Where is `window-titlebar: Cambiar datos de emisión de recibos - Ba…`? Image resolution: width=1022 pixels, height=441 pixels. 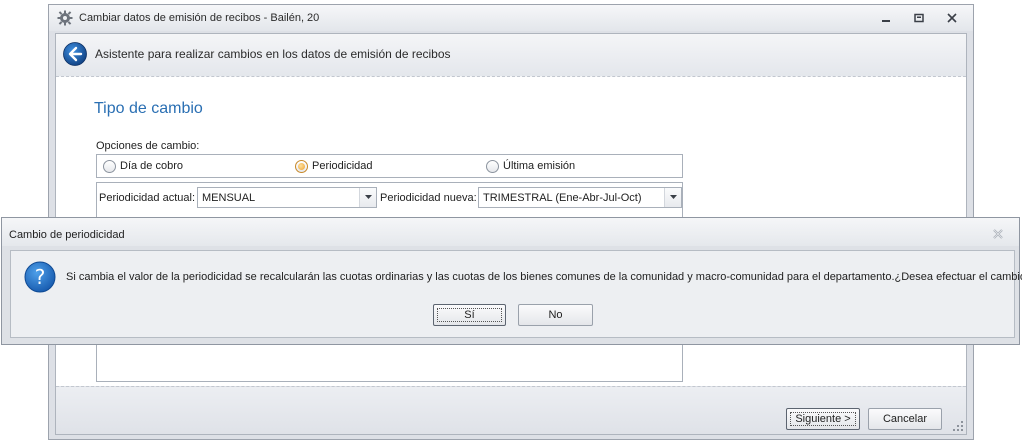 window-titlebar: Cambiar datos de emisión de recibos - Ba… is located at coordinates (511, 18).